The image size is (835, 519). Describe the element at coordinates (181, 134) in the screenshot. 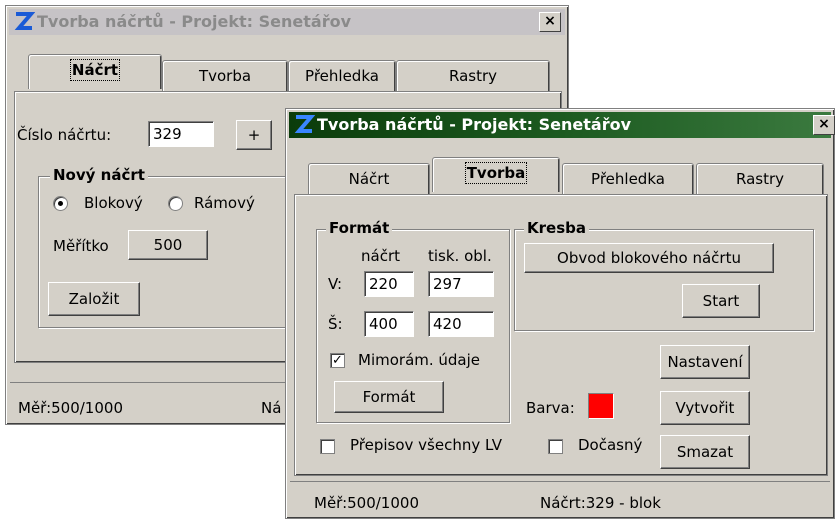

I see `cislo-input: 329` at that location.